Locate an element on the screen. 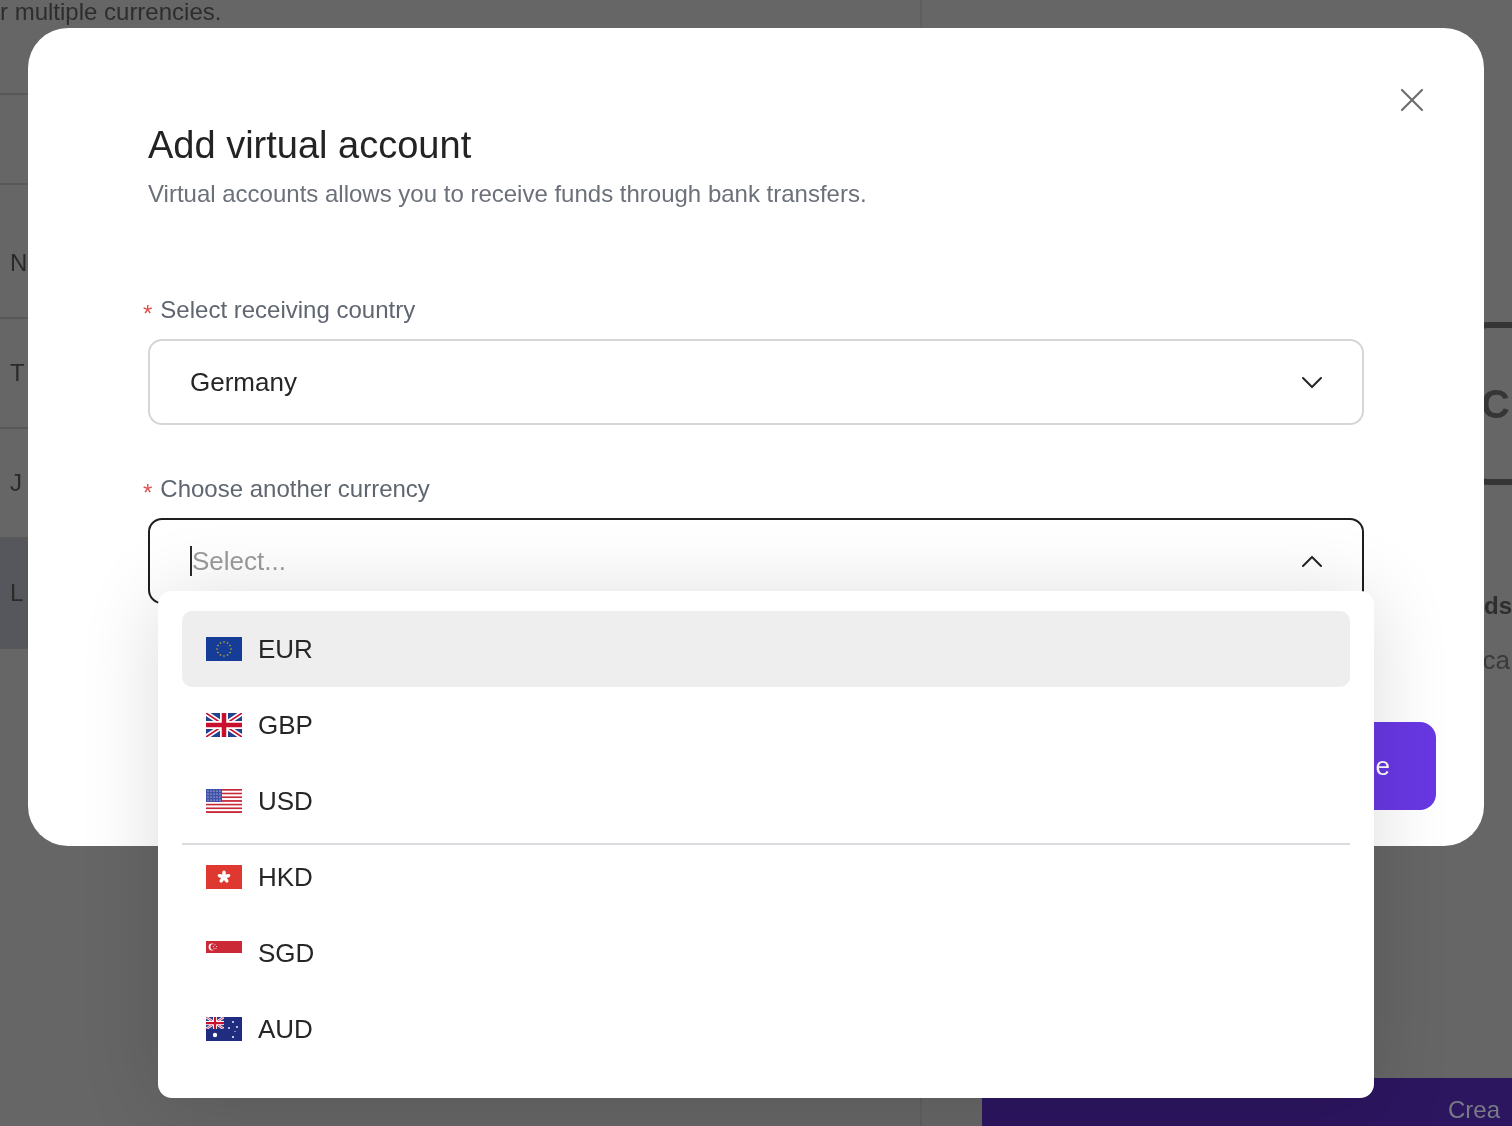 The image size is (1512, 1126). dropdown-option: SGD is located at coordinates (766, 953).